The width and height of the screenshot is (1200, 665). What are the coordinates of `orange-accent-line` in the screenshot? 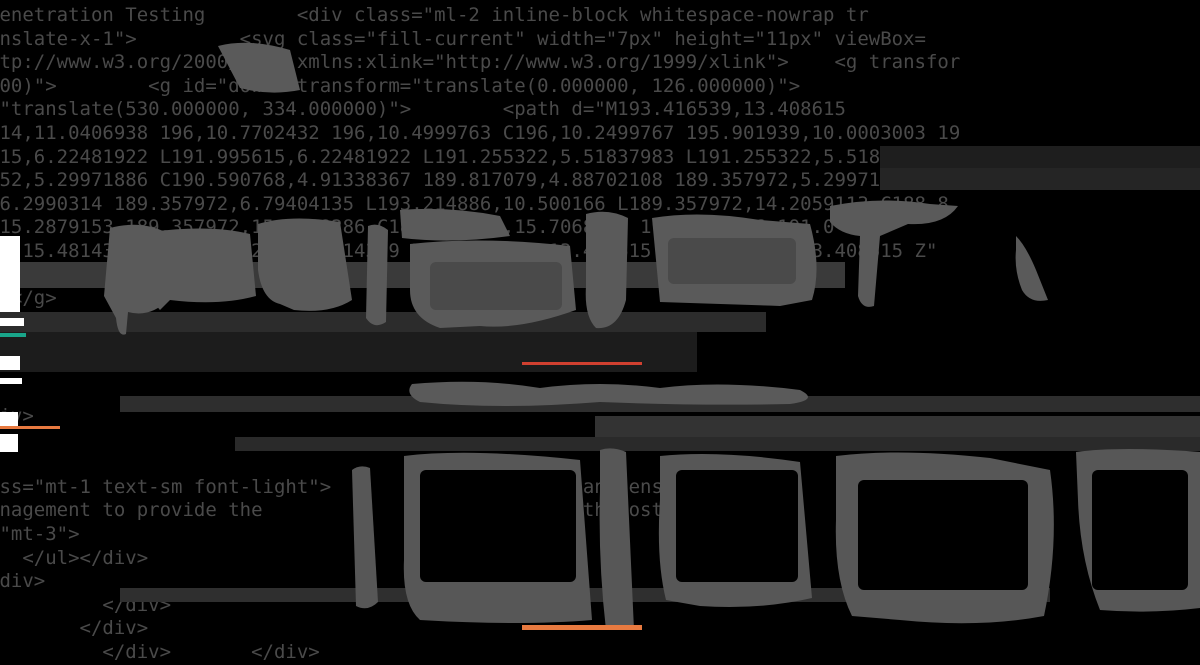 It's located at (582, 627).